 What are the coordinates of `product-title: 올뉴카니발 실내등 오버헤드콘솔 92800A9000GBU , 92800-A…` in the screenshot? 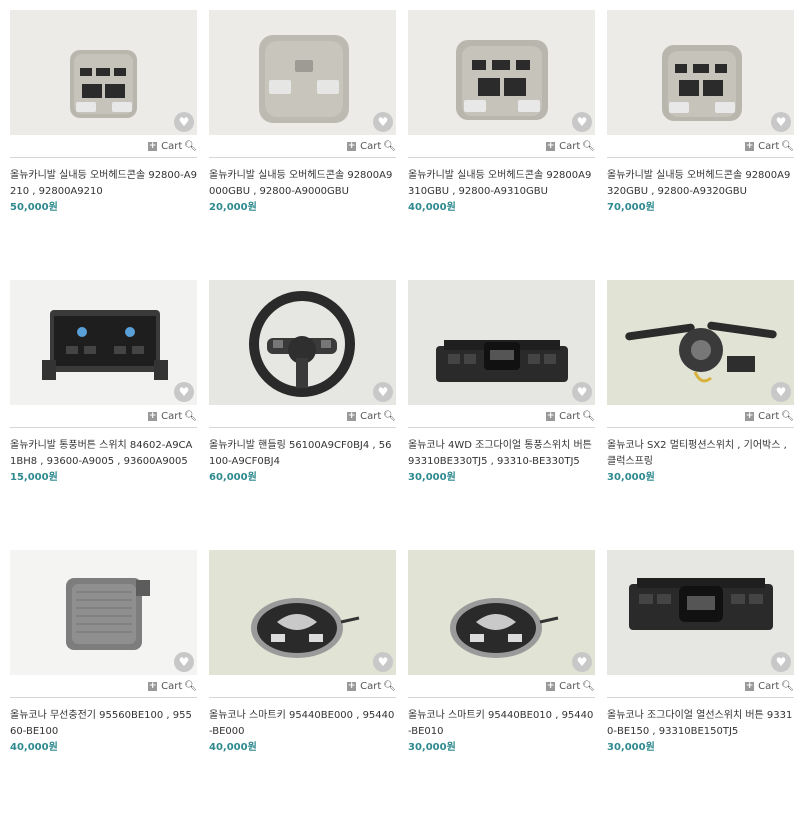 It's located at (302, 184).